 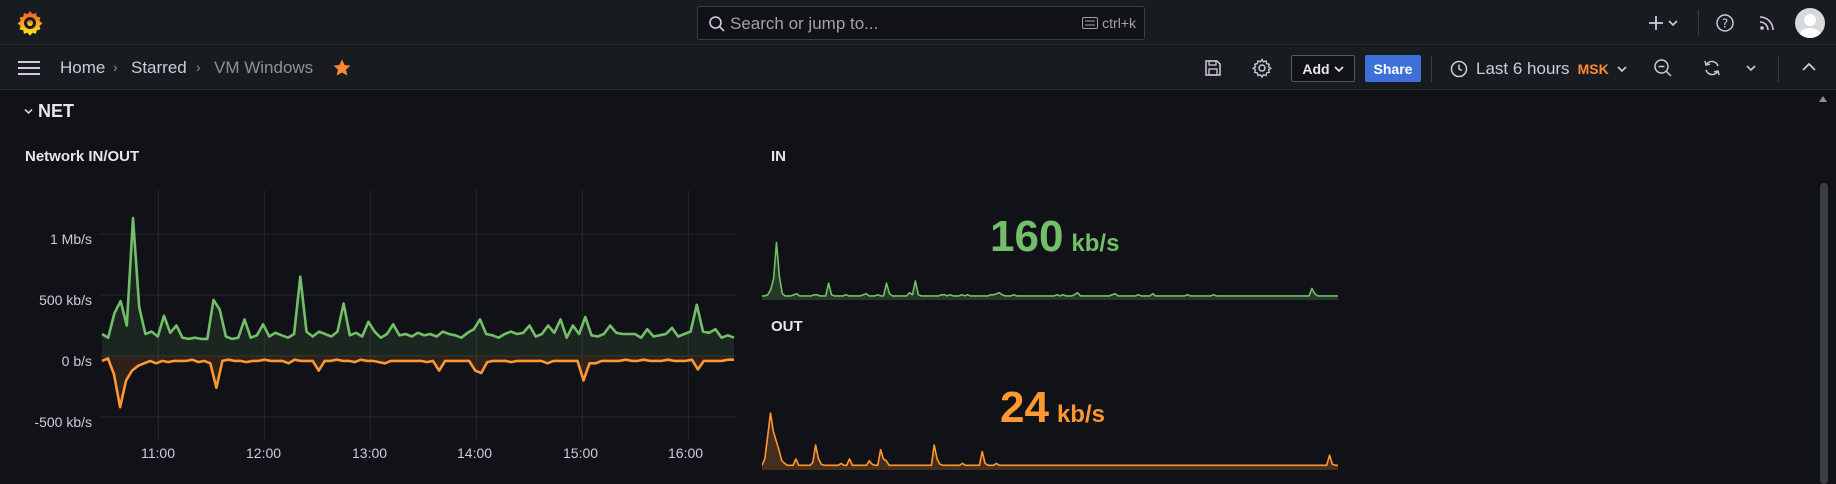 I want to click on search-shortcut: ctrl+k, so click(x=1109, y=23).